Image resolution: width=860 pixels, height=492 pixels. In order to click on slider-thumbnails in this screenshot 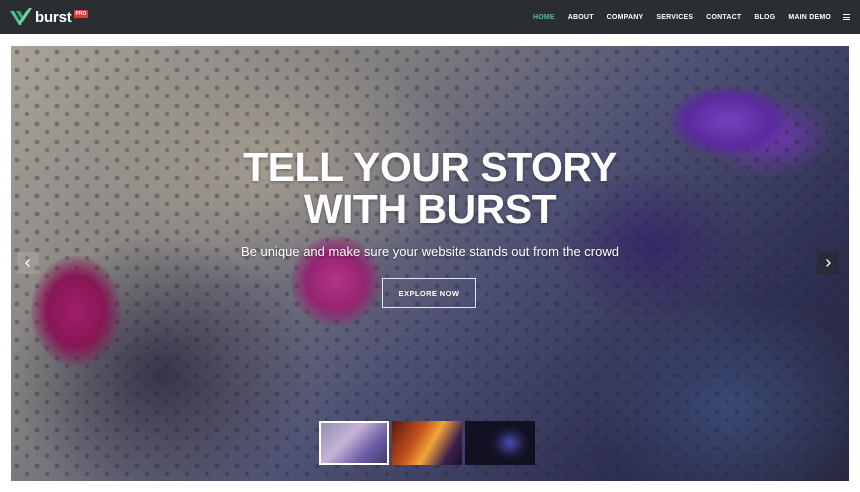, I will do `click(428, 443)`.